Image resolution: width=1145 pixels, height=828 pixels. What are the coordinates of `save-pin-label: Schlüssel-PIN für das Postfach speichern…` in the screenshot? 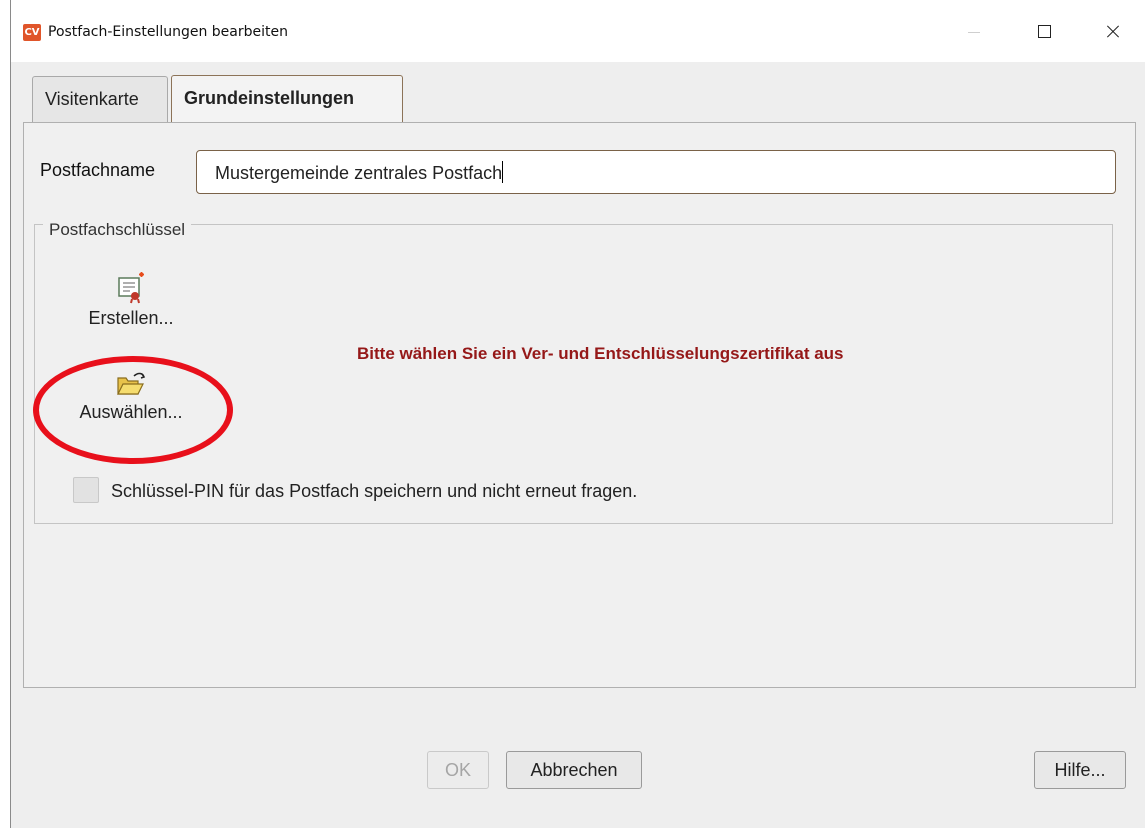 It's located at (374, 491).